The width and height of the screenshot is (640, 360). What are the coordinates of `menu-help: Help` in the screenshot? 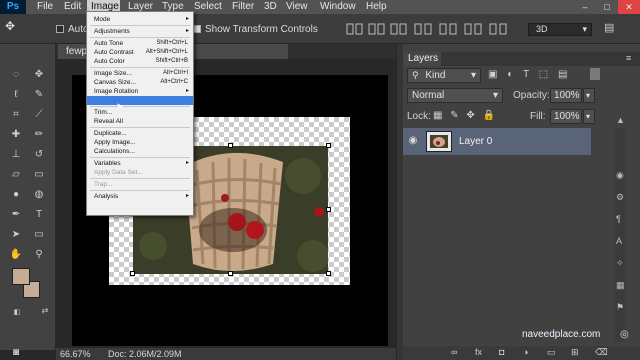 It's located at (376, 7).